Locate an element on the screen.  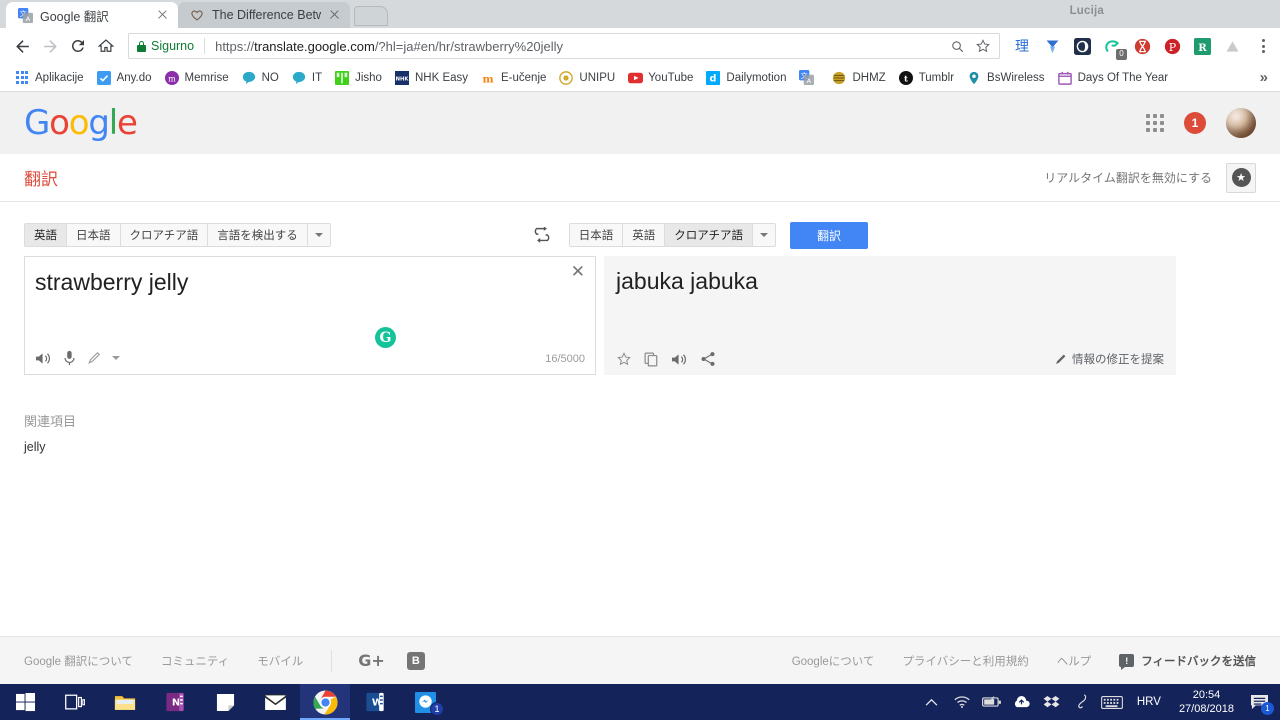
input-method-dropdown-icon is located at coordinates (116, 358).